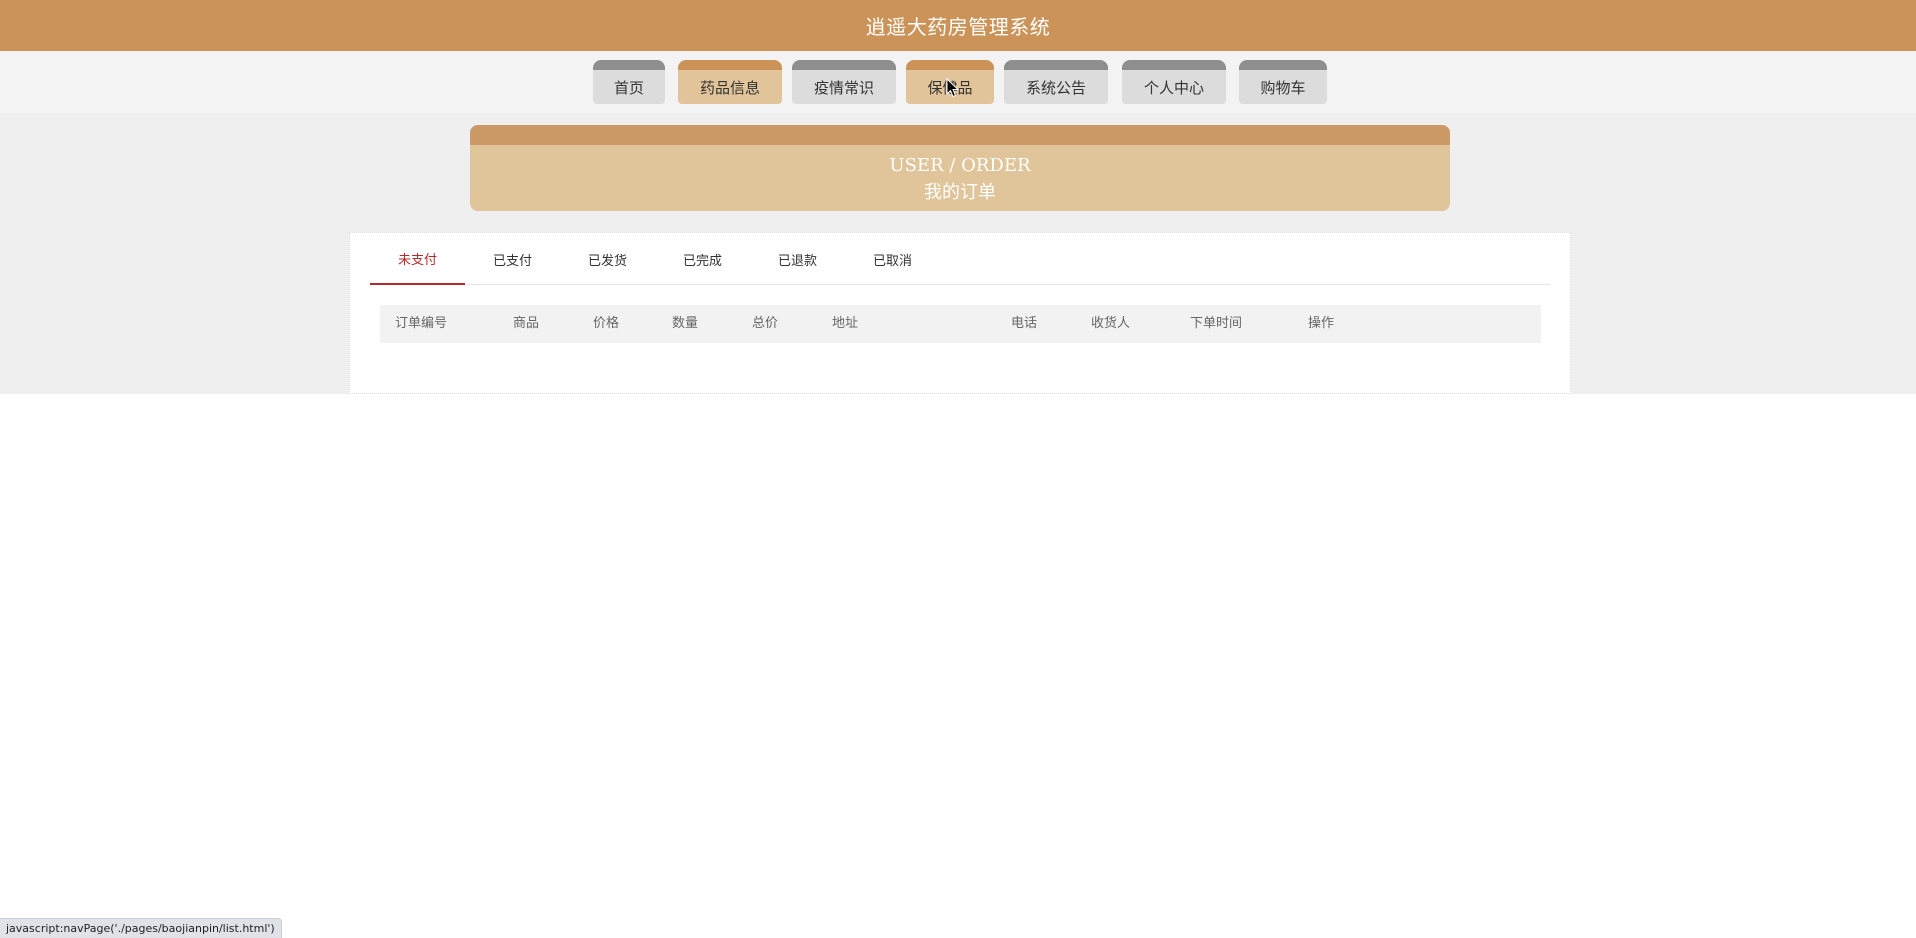  Describe the element at coordinates (844, 82) in the screenshot. I see `nav-item-epidemic: 疫情常识` at that location.